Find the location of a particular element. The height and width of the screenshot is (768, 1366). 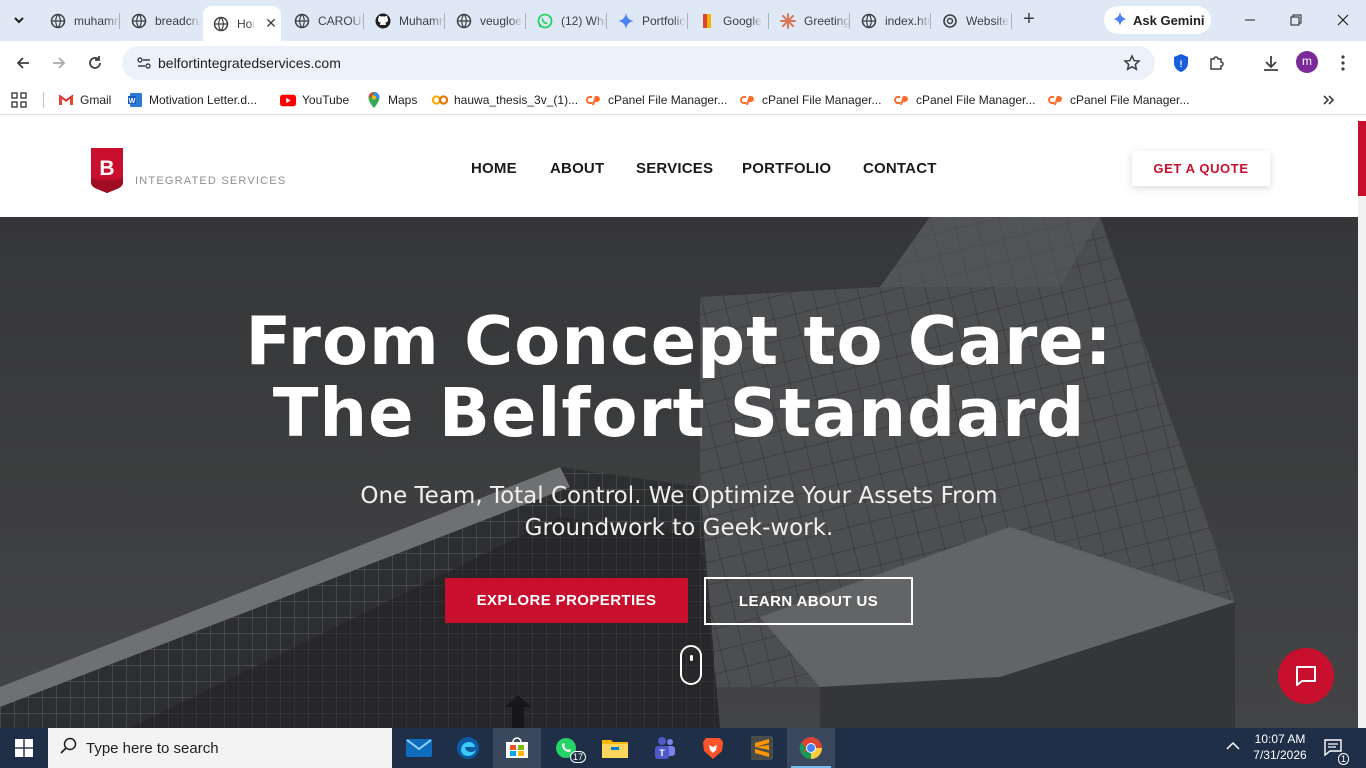

bitwarden-extension-icon: ! is located at coordinates (1181, 63).